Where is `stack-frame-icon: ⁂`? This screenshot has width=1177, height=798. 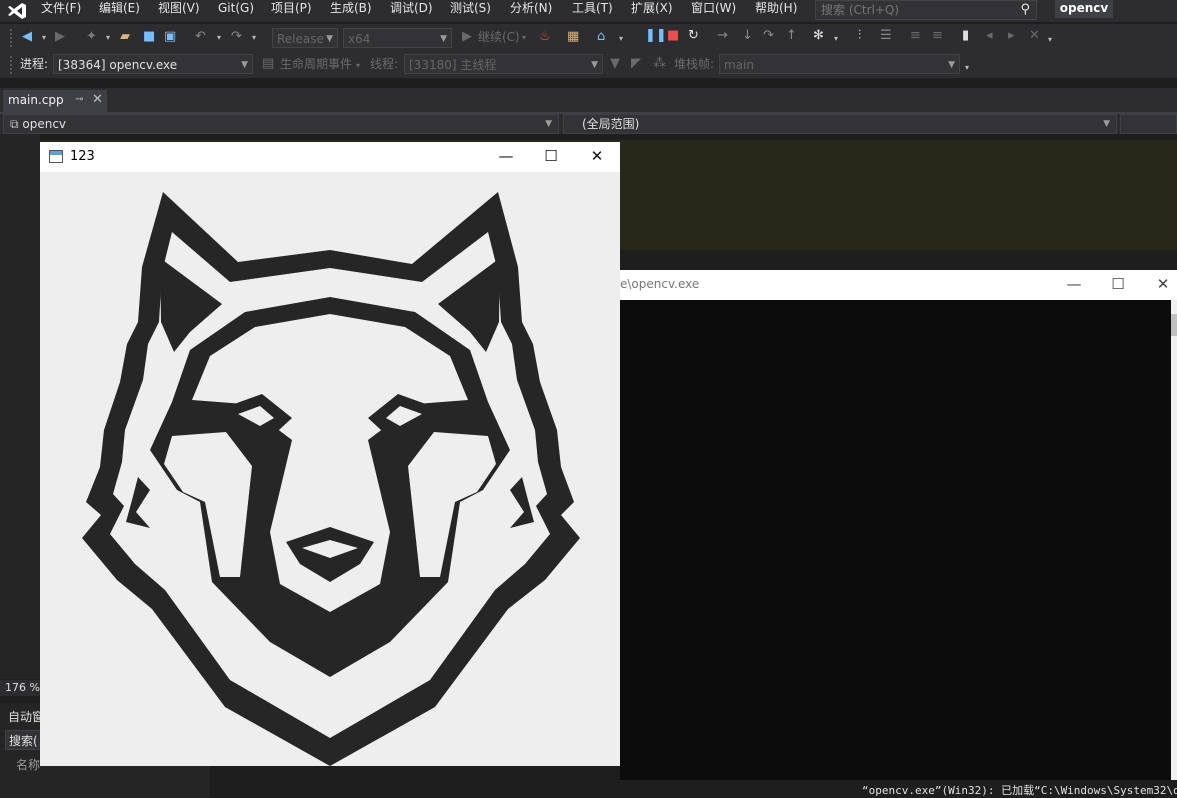
stack-frame-icon: ⁂ is located at coordinates (659, 64).